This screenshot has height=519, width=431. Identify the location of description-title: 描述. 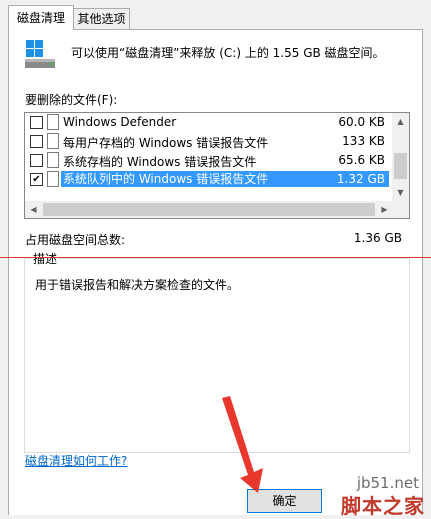
(45, 258).